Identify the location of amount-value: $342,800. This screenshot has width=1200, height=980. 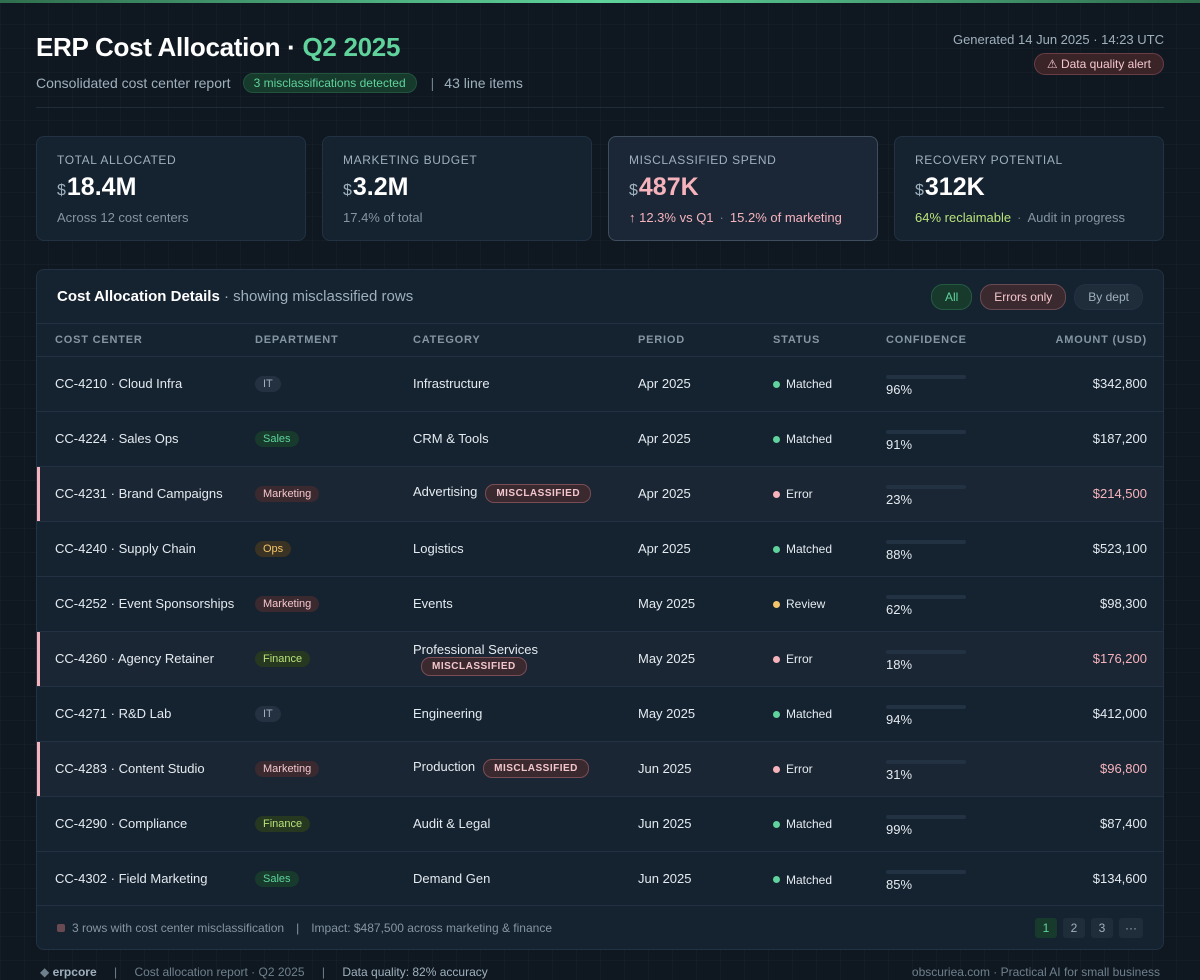
(1119, 383).